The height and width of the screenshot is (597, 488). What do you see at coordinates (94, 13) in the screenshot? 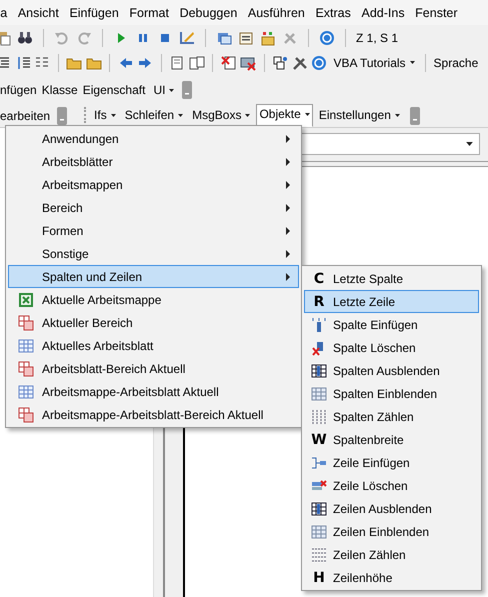
I see `menu-item: Einfügen` at bounding box center [94, 13].